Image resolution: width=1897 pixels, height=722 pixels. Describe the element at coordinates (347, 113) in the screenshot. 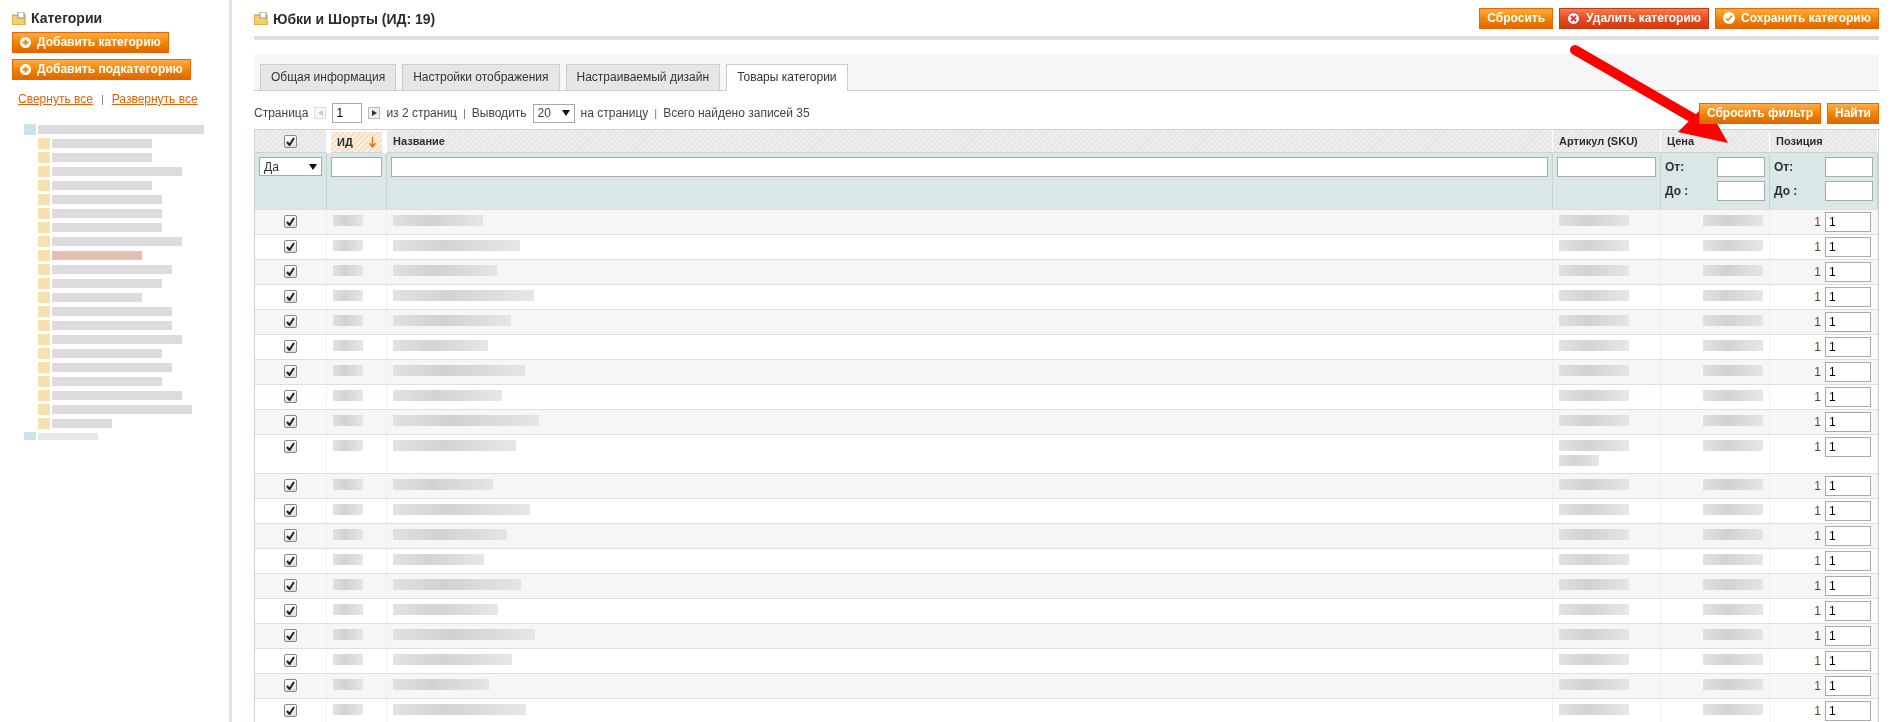

I see `page-input: 1` at that location.